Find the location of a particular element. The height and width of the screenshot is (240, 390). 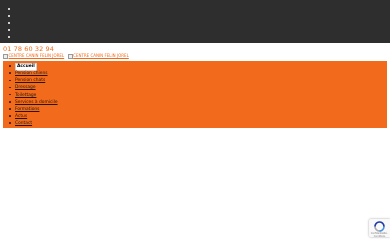

nav-link-contact: Contact is located at coordinates (23, 123).